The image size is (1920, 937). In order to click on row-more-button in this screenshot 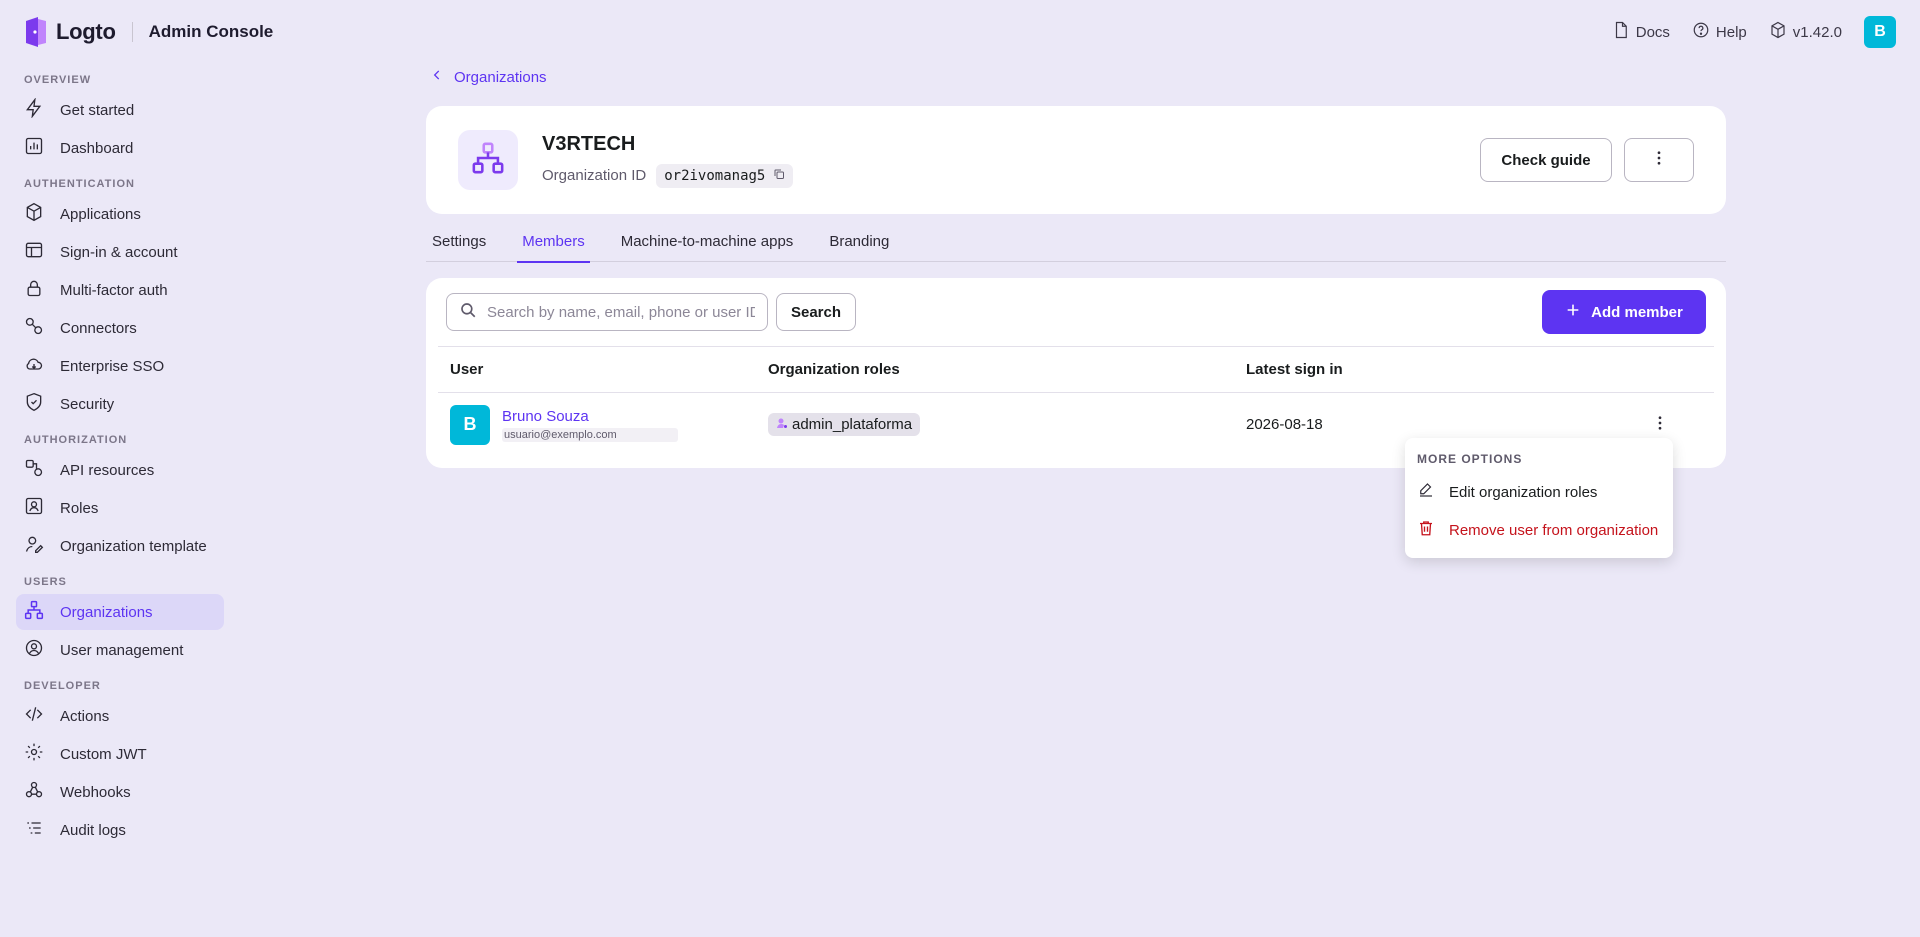, I will do `click(1660, 425)`.